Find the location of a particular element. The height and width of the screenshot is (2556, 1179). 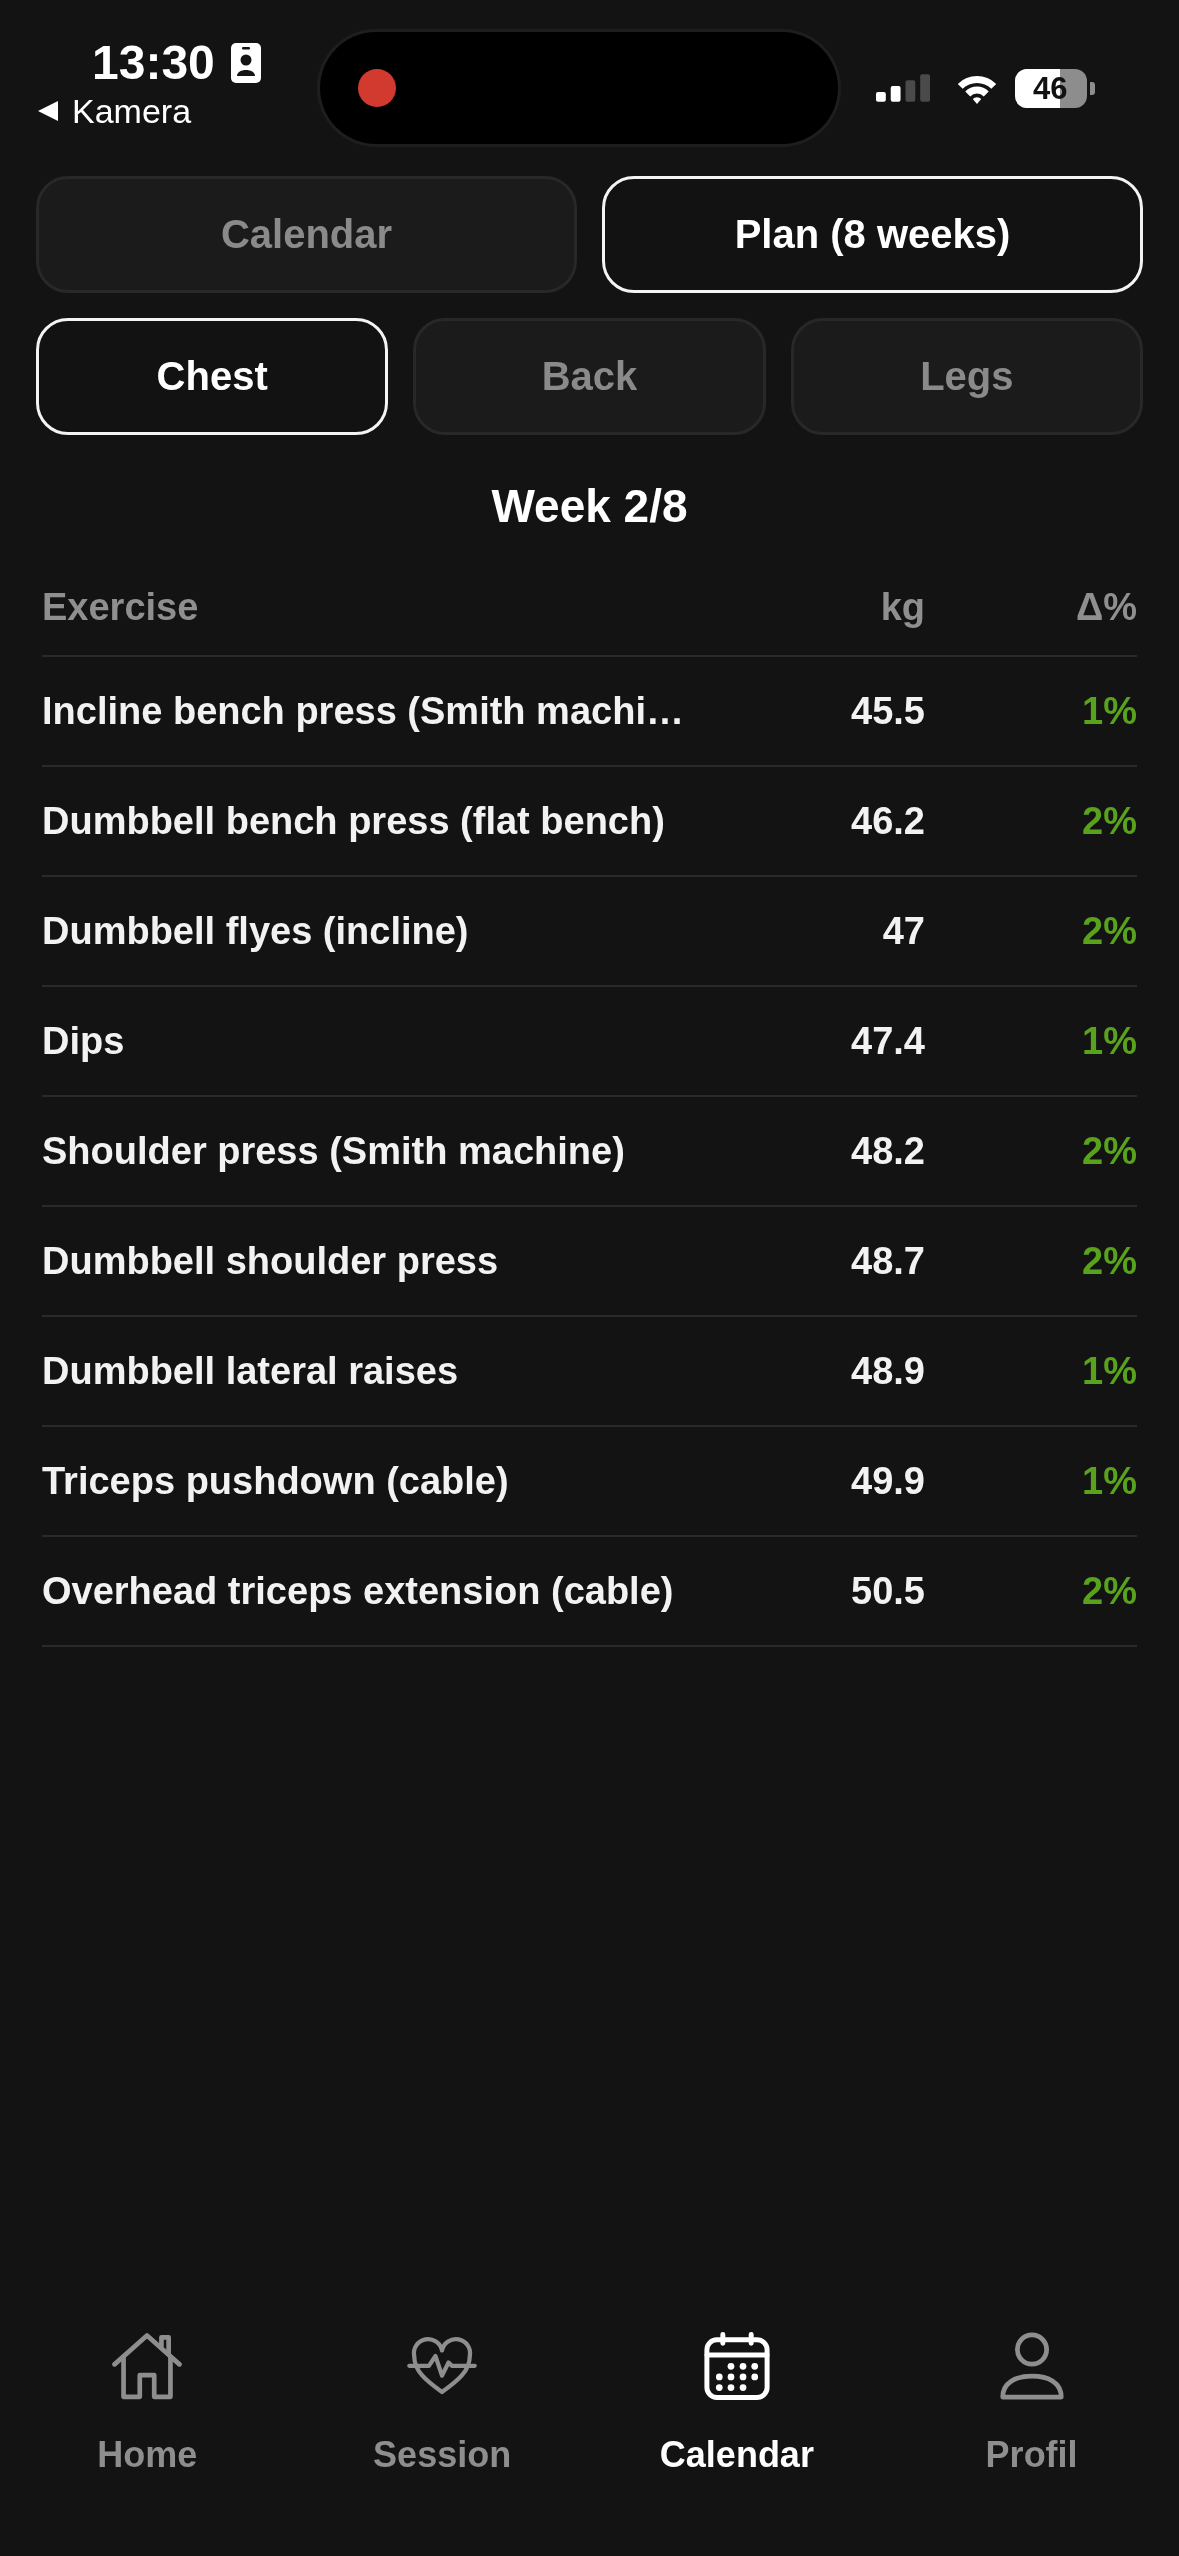

exercise-name: Triceps pushdown (cable) is located at coordinates (275, 1481).